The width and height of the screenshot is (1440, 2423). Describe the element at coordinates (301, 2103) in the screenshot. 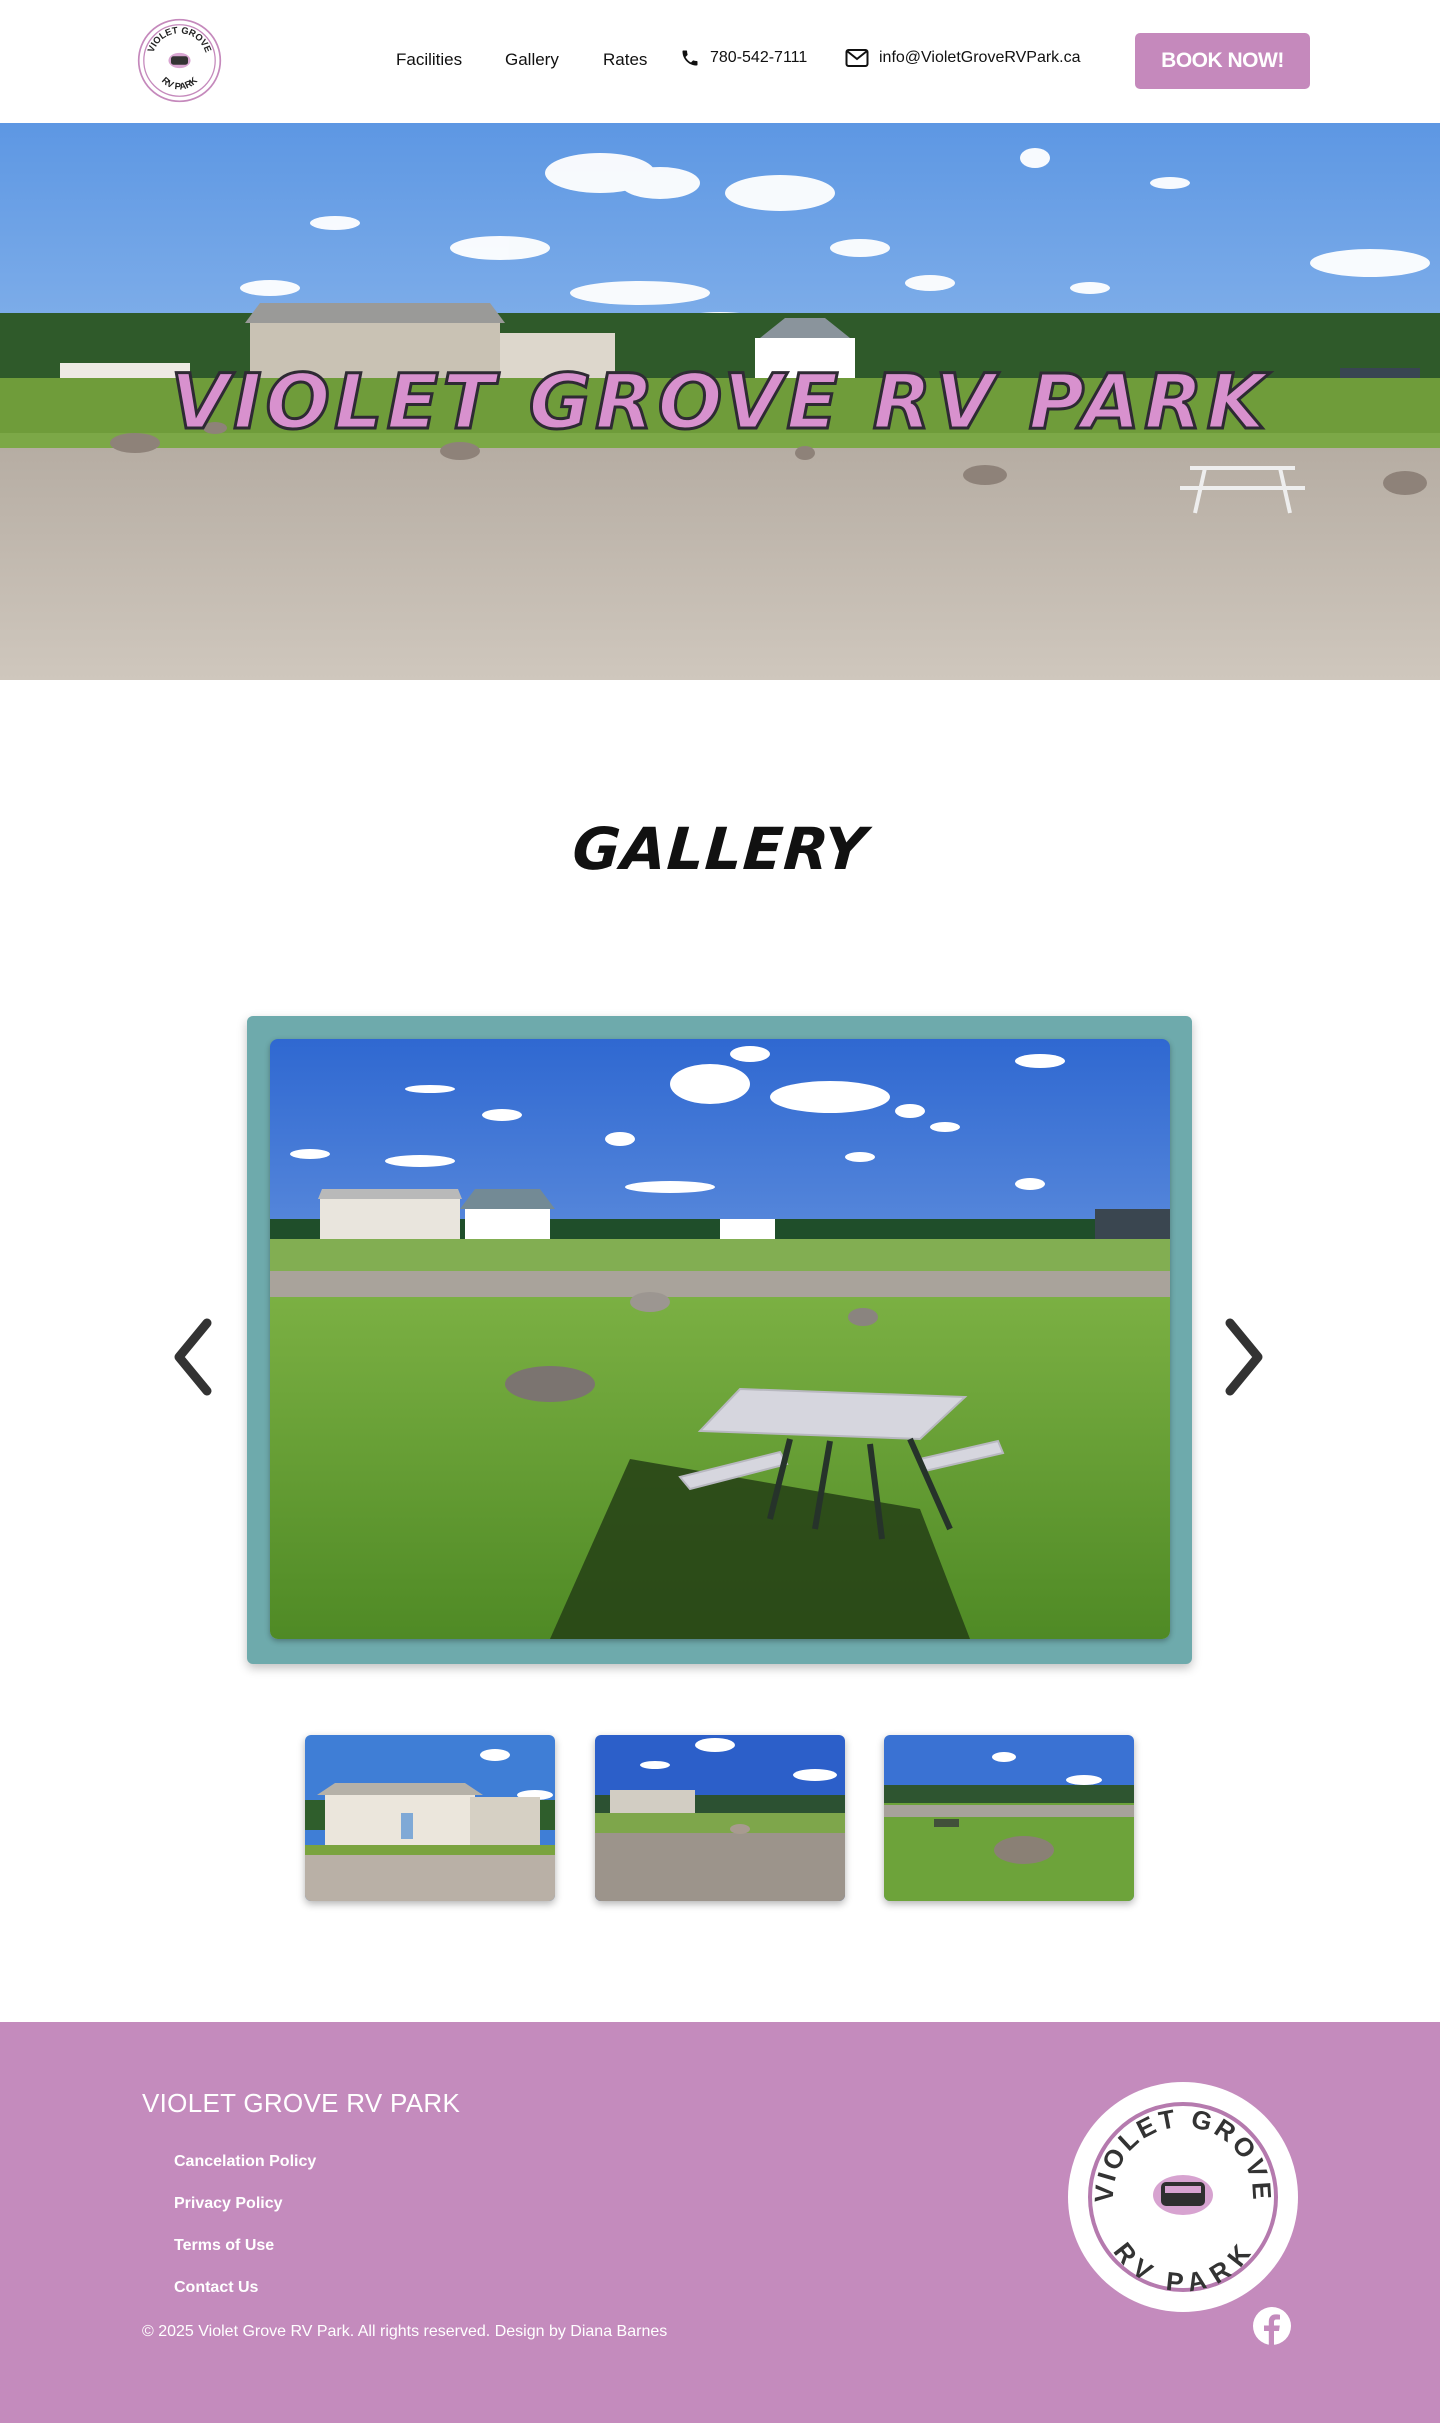

I see `footer-title: VIOLET GROVE RV PARK` at that location.